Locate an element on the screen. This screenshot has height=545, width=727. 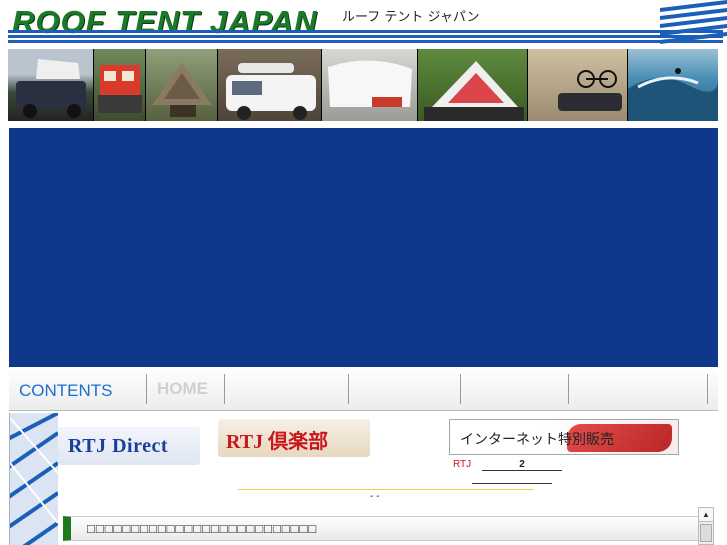
photo-bicycle-on-roof is located at coordinates (578, 85).